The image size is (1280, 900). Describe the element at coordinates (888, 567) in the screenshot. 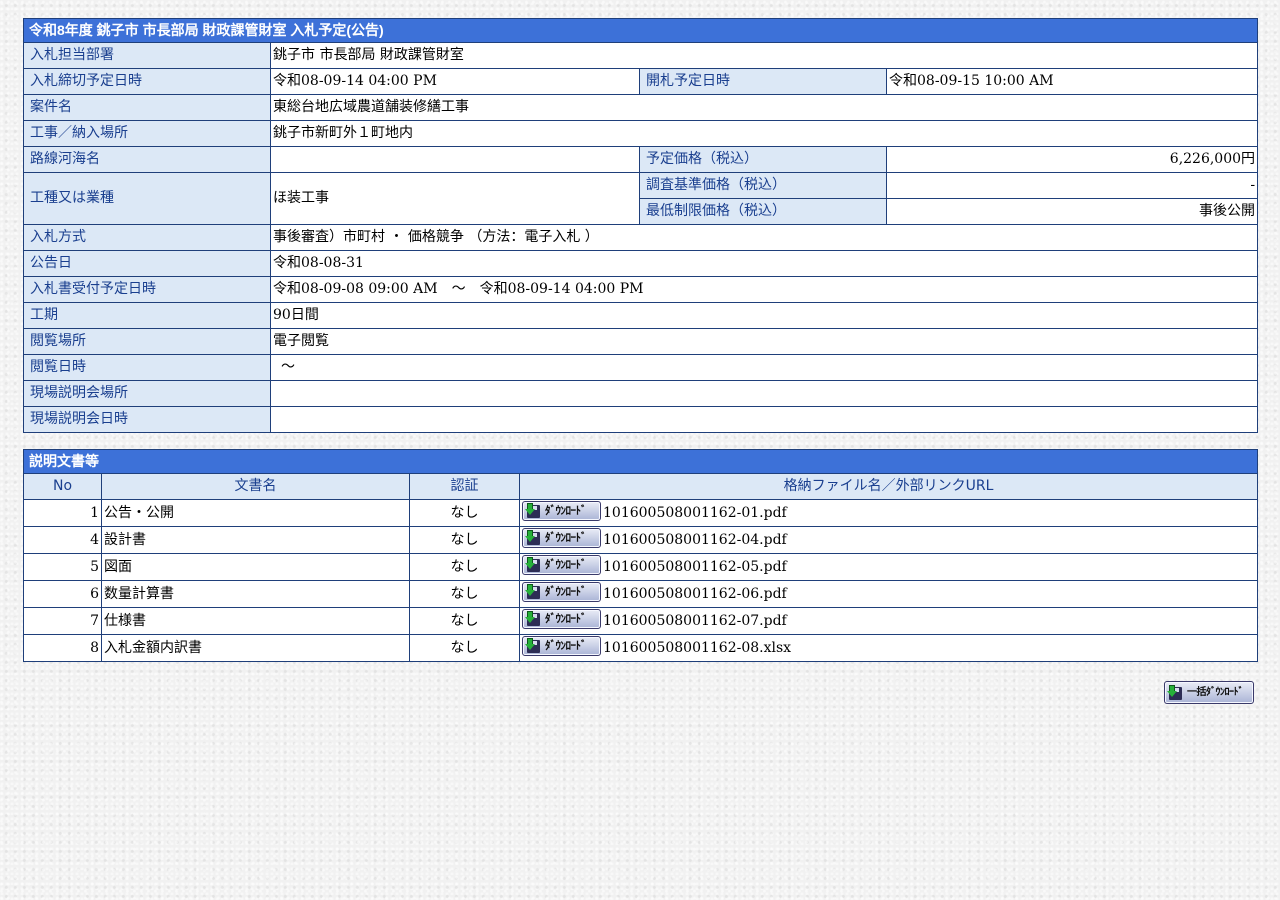

I see `doc-file-cell: ﾀﾞｳﾝﾛｰﾄﾞ 101600508001162-05.pdf` at that location.